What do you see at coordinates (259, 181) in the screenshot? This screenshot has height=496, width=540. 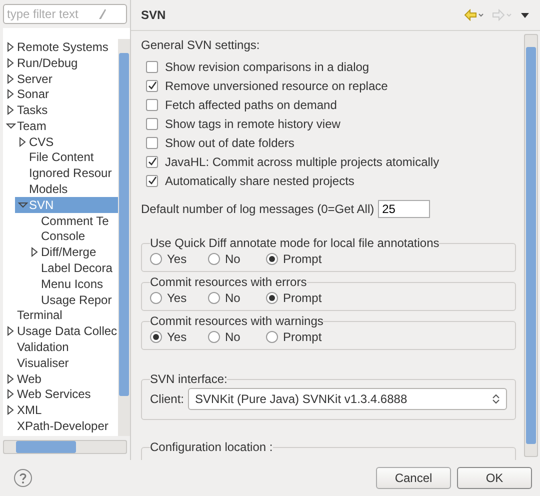 I see `checkbox-label: Automatically share nested projects` at bounding box center [259, 181].